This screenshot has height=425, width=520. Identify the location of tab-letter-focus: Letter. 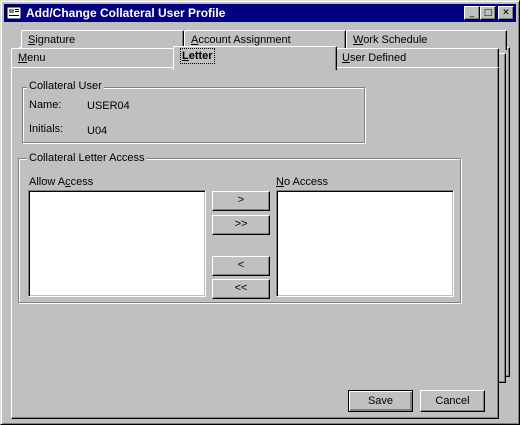
(197, 56).